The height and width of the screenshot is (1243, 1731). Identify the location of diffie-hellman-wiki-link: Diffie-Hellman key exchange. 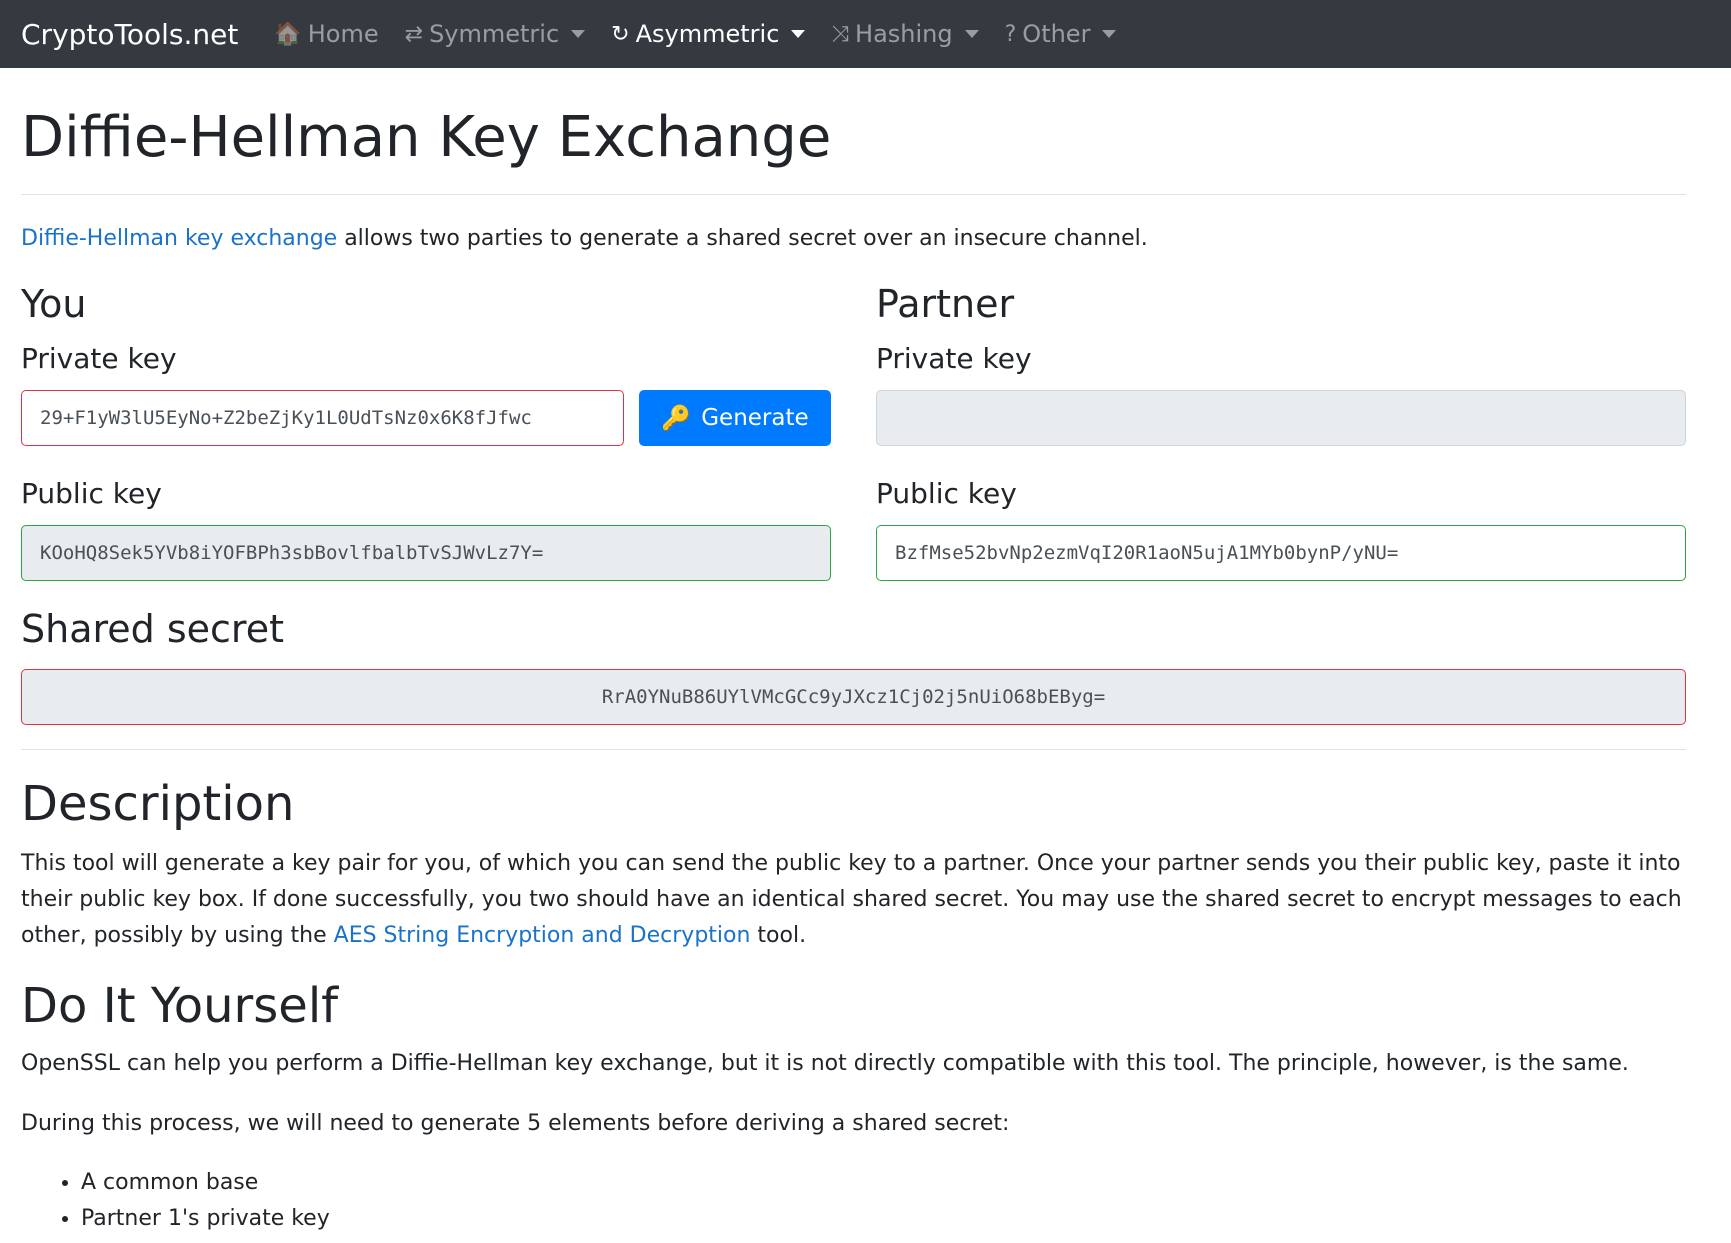
(179, 238).